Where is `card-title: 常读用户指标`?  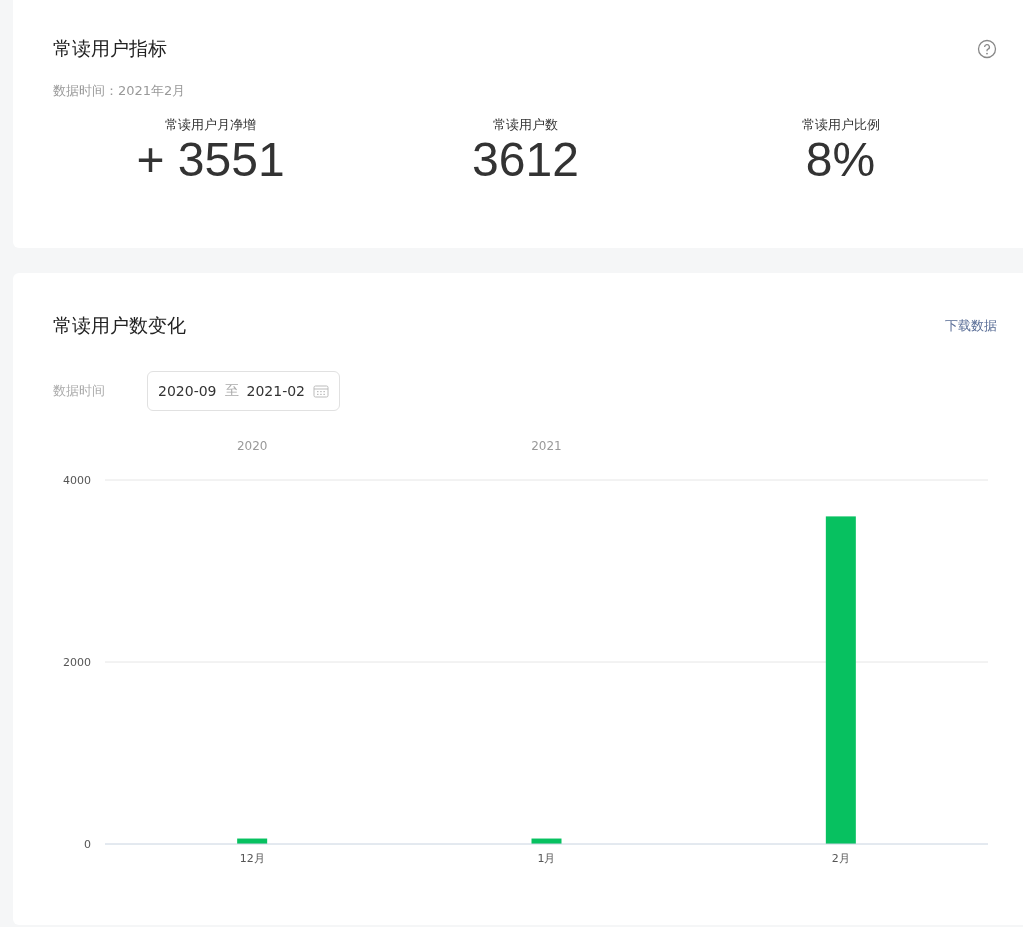
card-title: 常读用户指标 is located at coordinates (110, 48).